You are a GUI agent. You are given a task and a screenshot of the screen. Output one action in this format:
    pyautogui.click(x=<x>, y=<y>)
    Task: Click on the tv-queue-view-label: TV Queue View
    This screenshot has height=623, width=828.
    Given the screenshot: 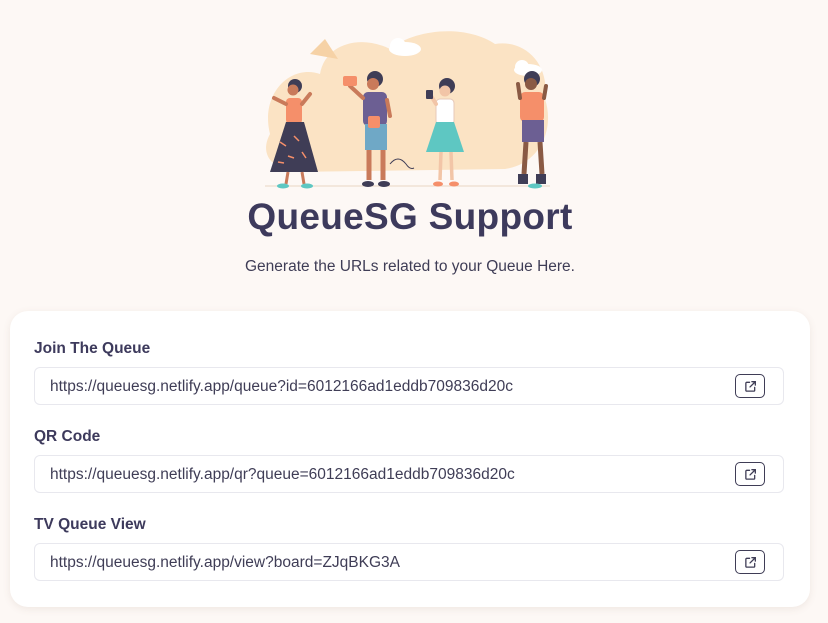 What is the action you would take?
    pyautogui.click(x=90, y=524)
    